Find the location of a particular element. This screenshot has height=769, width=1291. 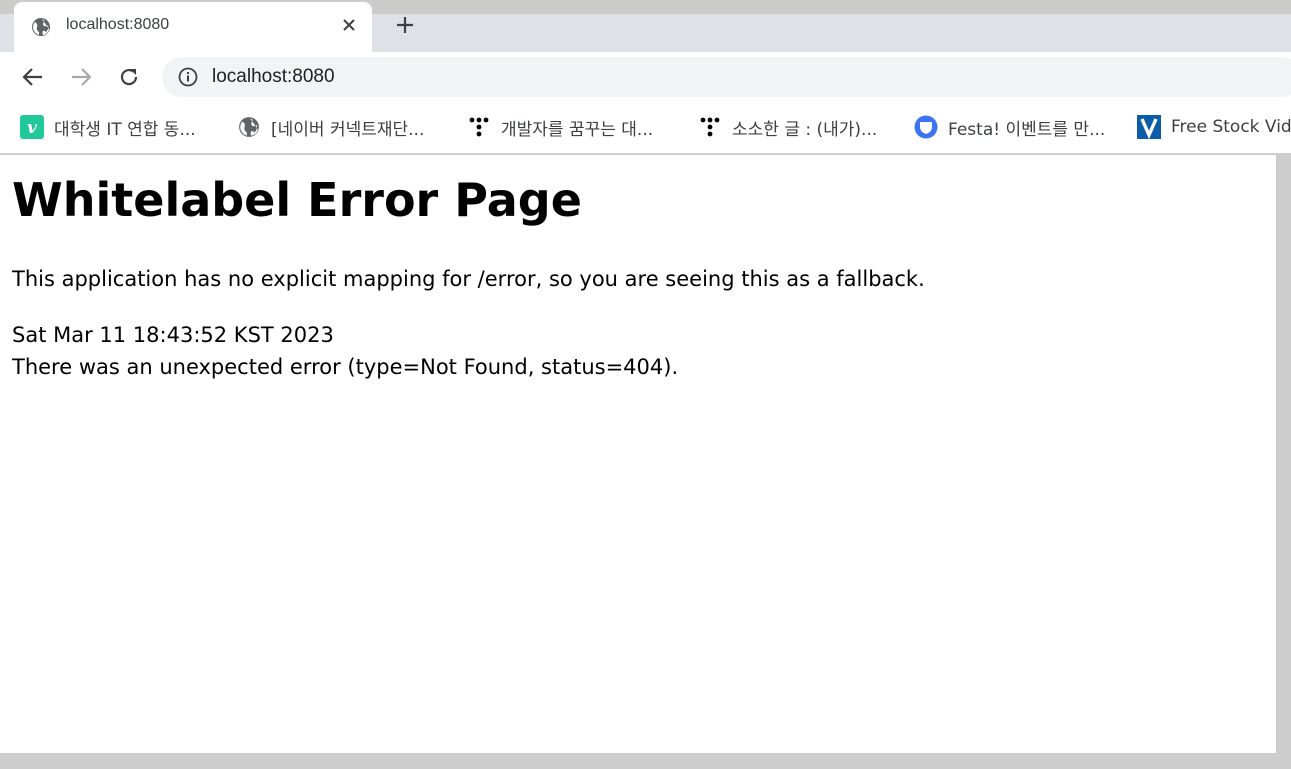

address-bar is located at coordinates (726, 77).